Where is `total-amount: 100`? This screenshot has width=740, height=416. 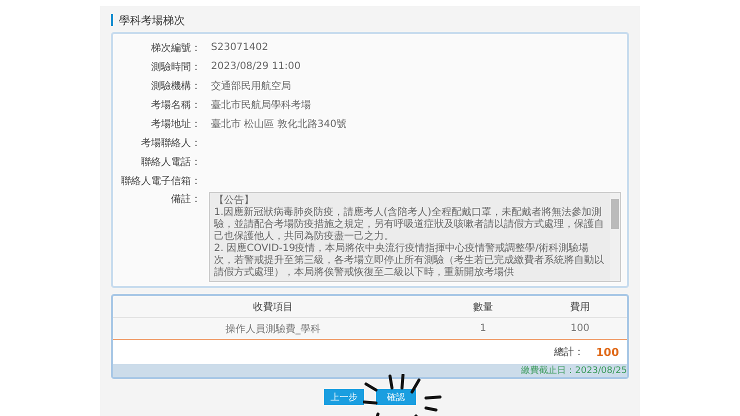 total-amount: 100 is located at coordinates (607, 352).